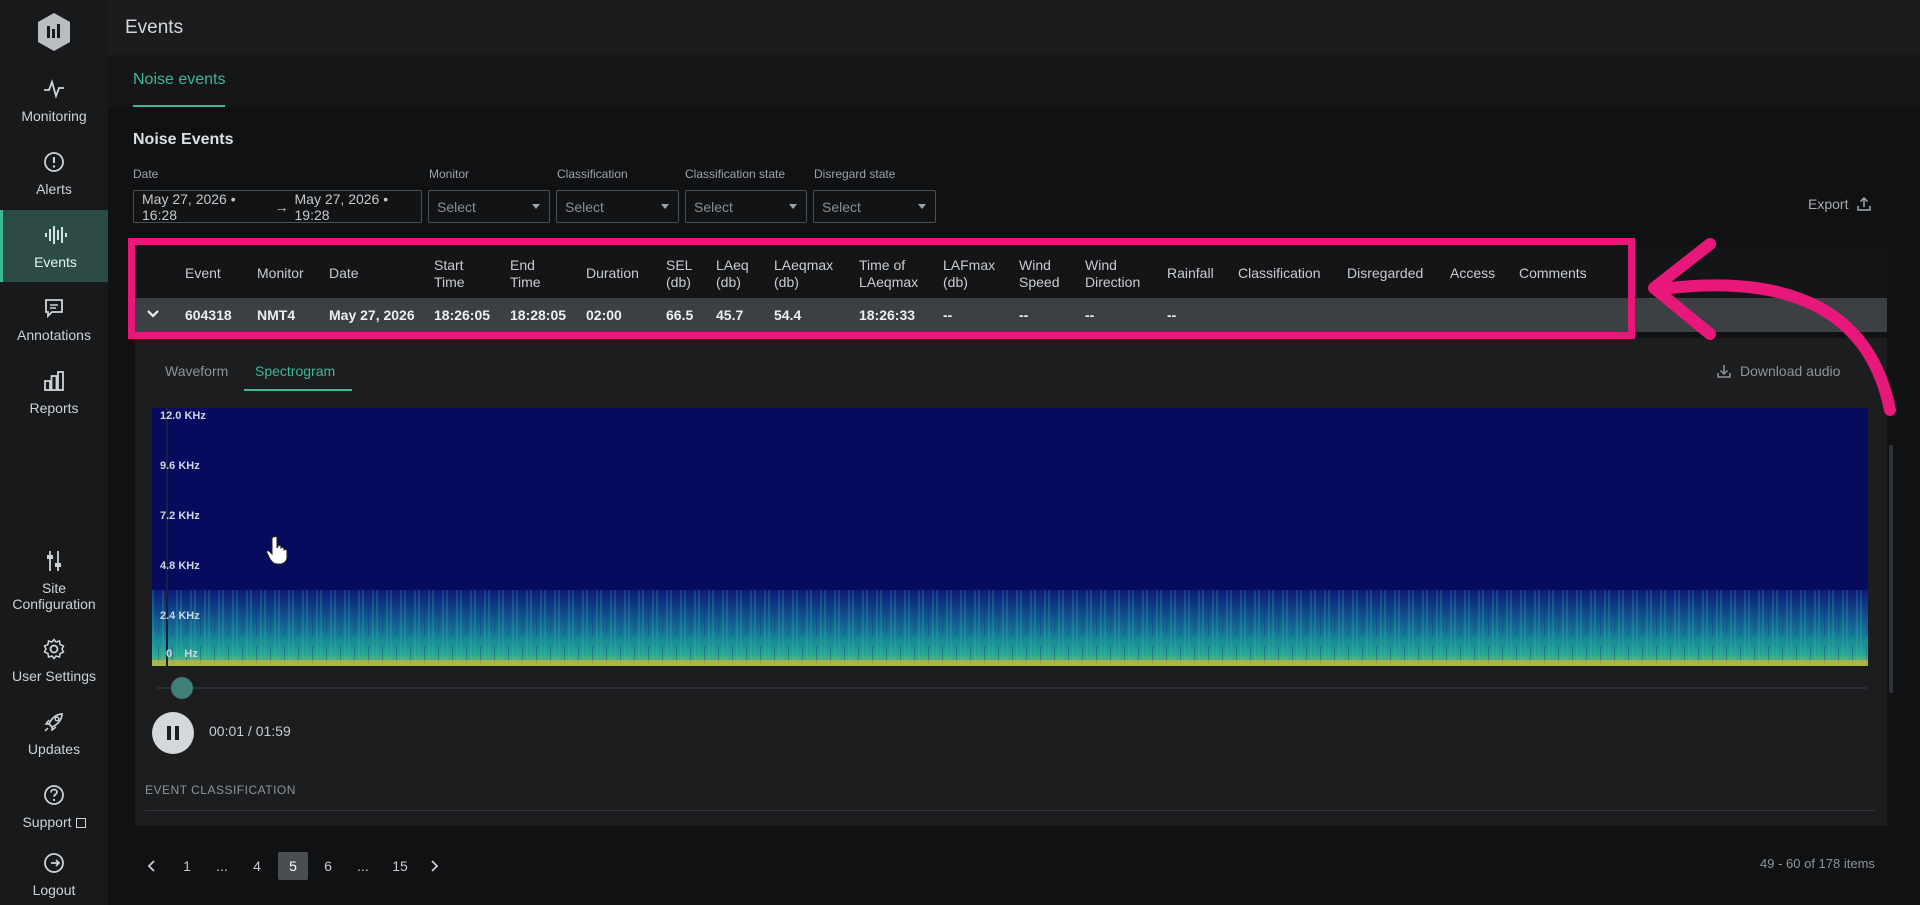 Image resolution: width=1920 pixels, height=905 pixels. Describe the element at coordinates (855, 174) in the screenshot. I see `disregard-state-label: Disregard state` at that location.